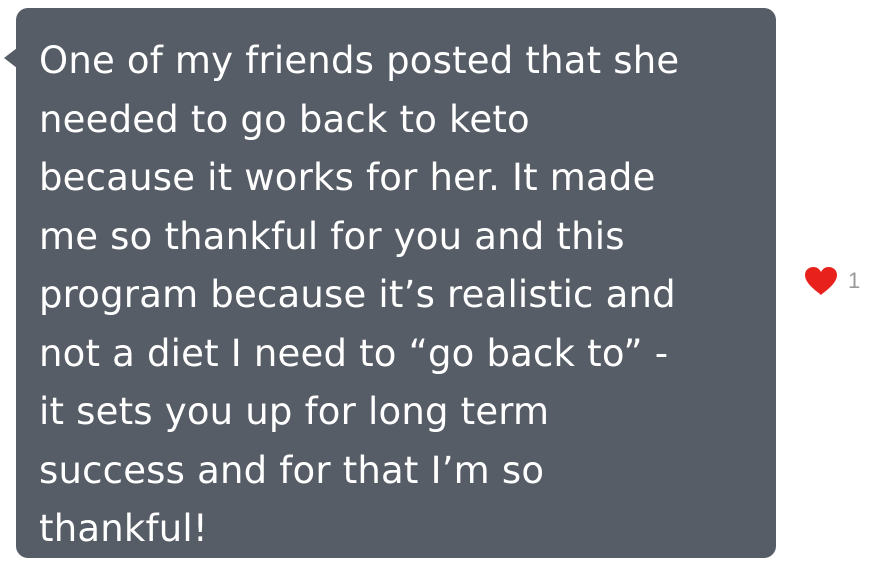 This screenshot has width=876, height=576. I want to click on reaction: 1, so click(832, 281).